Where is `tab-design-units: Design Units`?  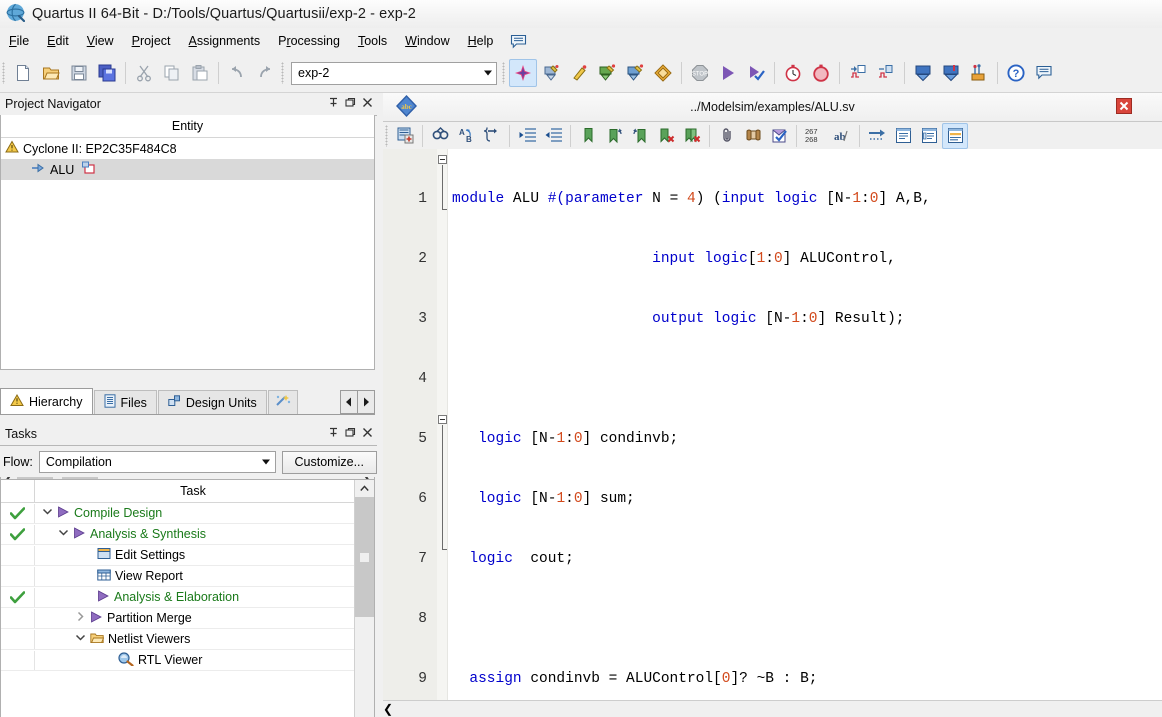
tab-design-units: Design Units is located at coordinates (212, 402).